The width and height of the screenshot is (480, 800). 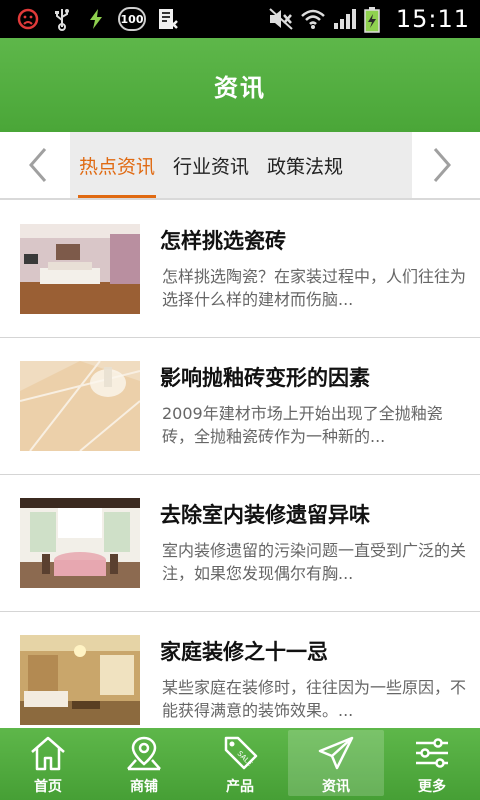 I want to click on title-bar: 资讯, so click(x=240, y=85).